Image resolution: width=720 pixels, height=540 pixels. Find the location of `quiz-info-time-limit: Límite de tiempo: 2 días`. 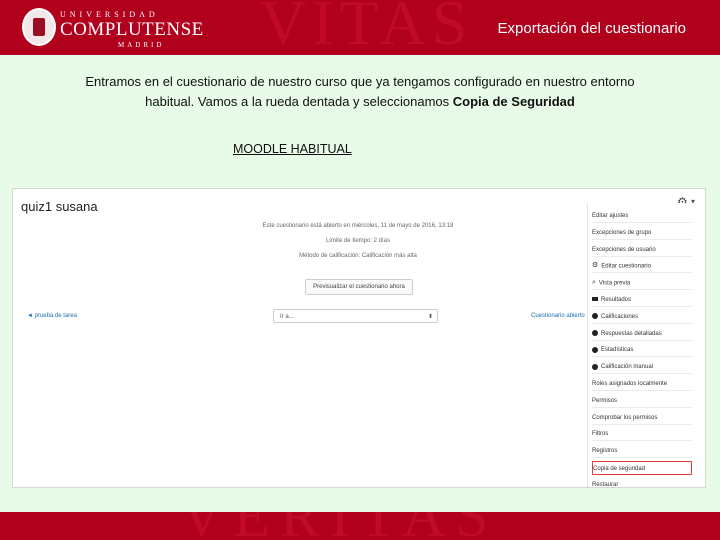

quiz-info-time-limit: Límite de tiempo: 2 días is located at coordinates (358, 241).